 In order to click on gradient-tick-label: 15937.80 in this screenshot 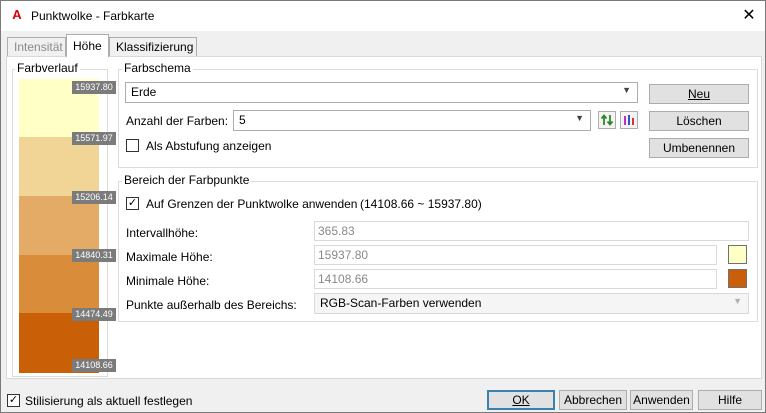, I will do `click(94, 87)`.